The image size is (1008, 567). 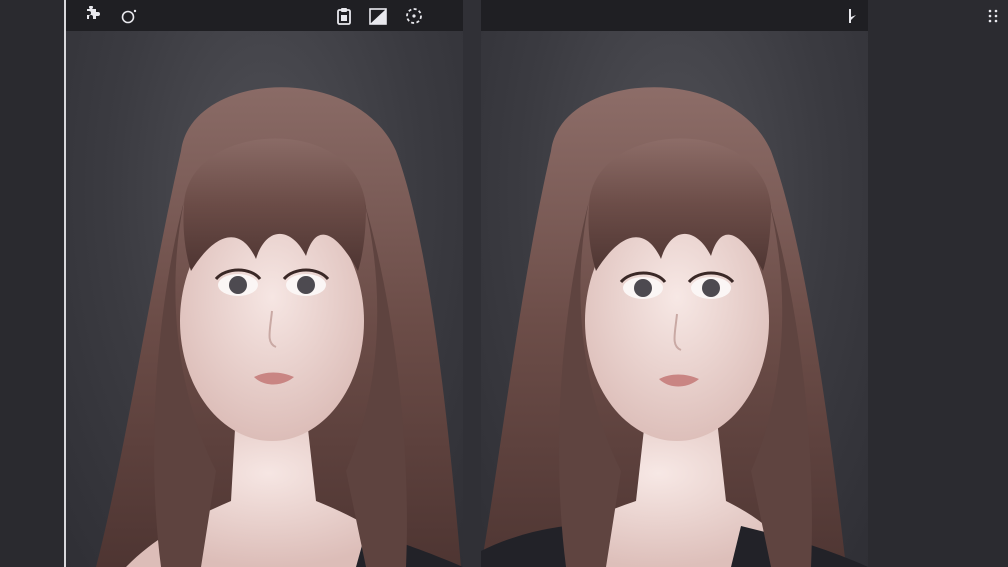 What do you see at coordinates (414, 16) in the screenshot?
I see `dashed-circle-icon` at bounding box center [414, 16].